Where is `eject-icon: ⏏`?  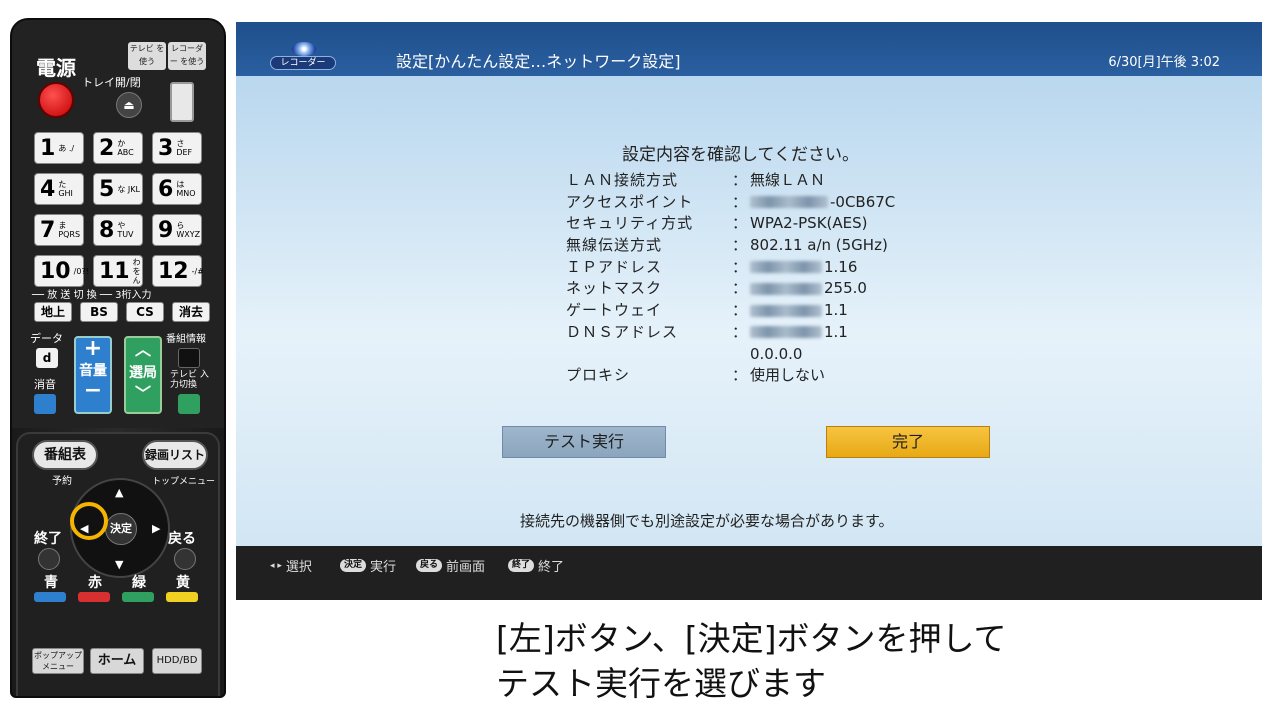 eject-icon: ⏏ is located at coordinates (129, 105).